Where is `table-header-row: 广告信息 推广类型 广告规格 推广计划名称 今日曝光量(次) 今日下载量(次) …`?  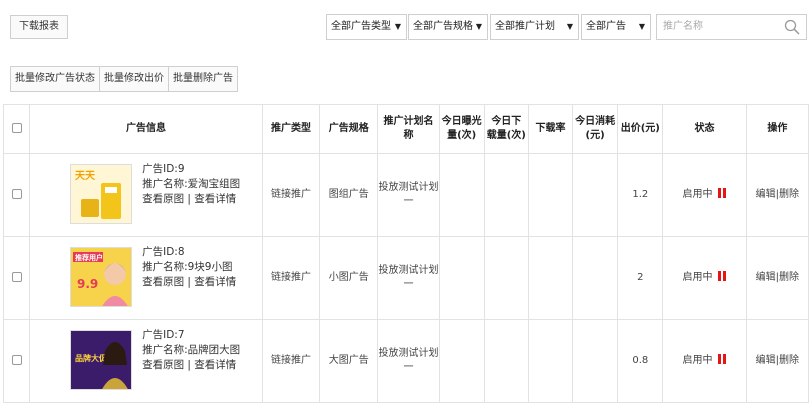 table-header-row: 广告信息 推广类型 广告规格 推广计划名称 今日曝光量(次) 今日下载量(次) … is located at coordinates (405, 129).